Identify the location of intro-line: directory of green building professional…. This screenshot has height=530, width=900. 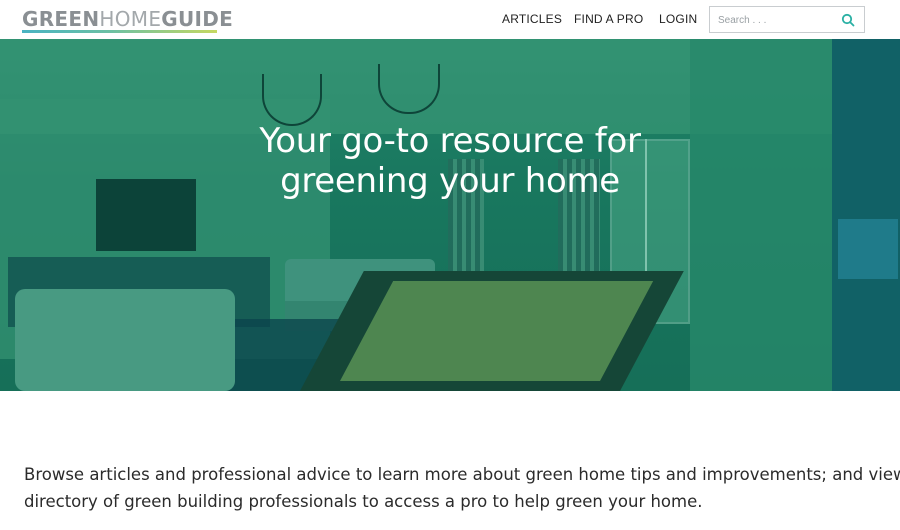
(363, 501).